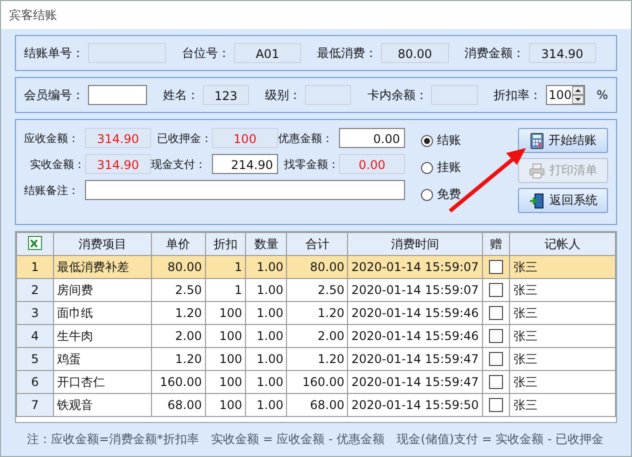  I want to click on column-header: 单价, so click(178, 244).